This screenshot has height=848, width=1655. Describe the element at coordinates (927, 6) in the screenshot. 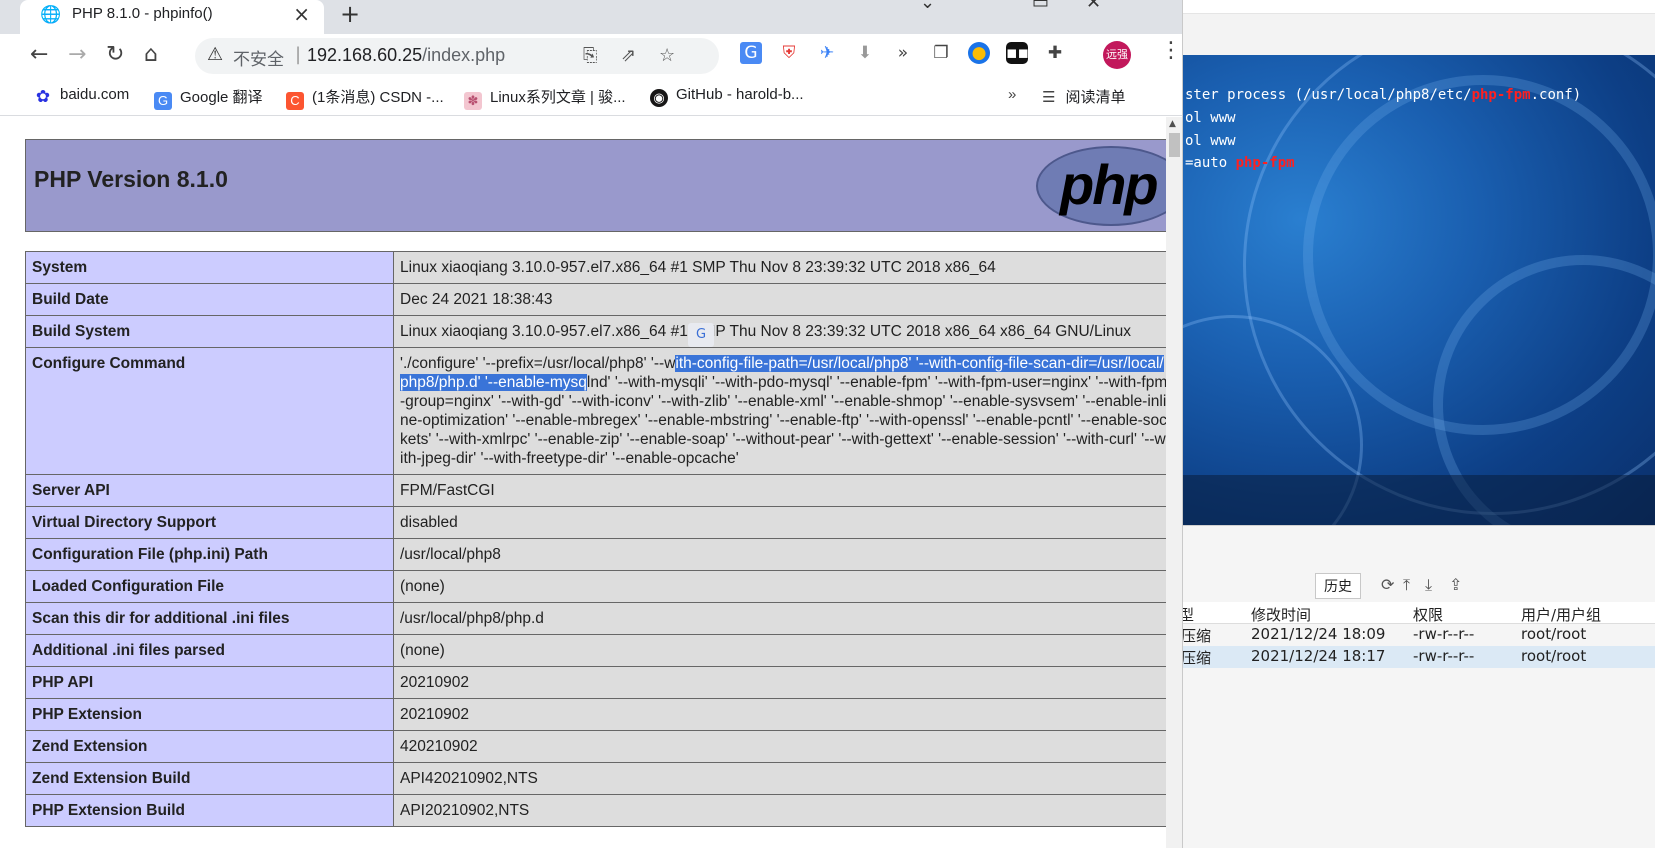

I see `chevron-down-icon: ⌄` at that location.